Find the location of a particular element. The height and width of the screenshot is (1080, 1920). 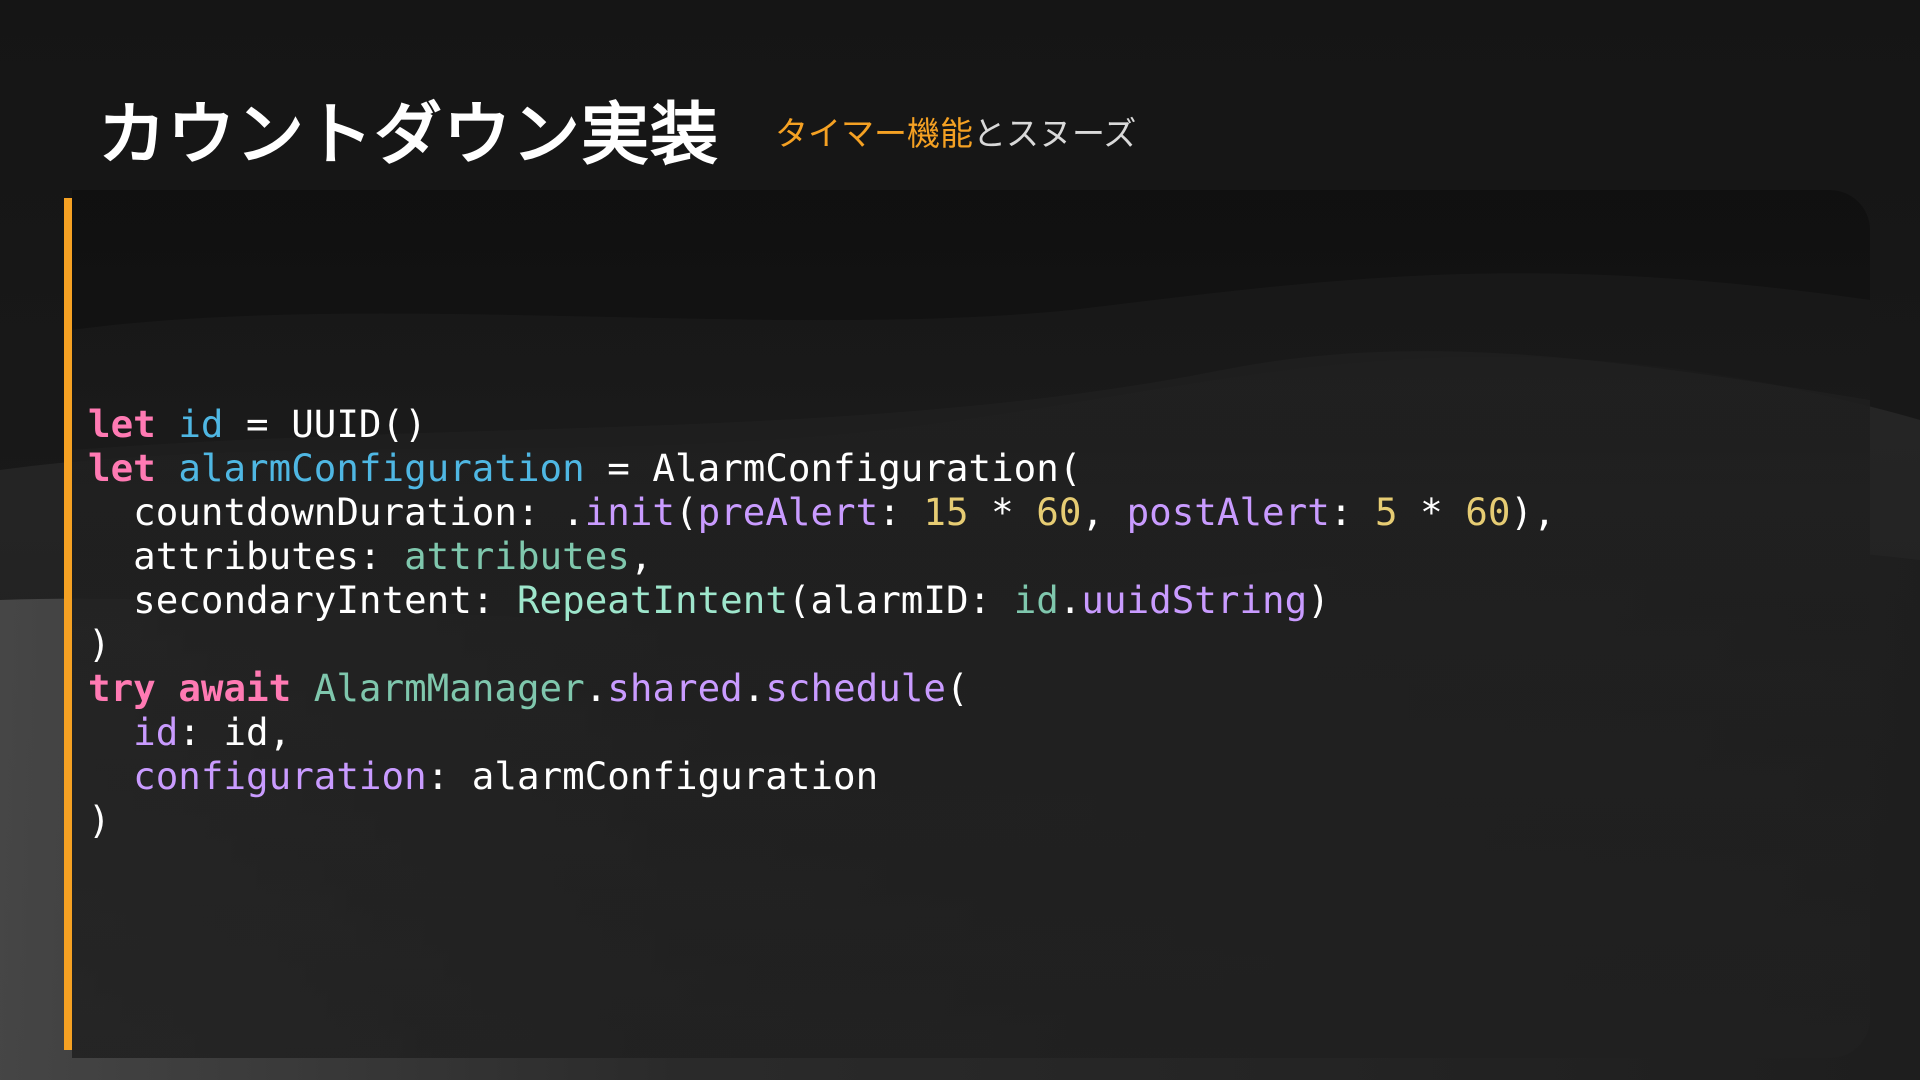

subtitle: タイマー機能とスヌーズ is located at coordinates (955, 131).